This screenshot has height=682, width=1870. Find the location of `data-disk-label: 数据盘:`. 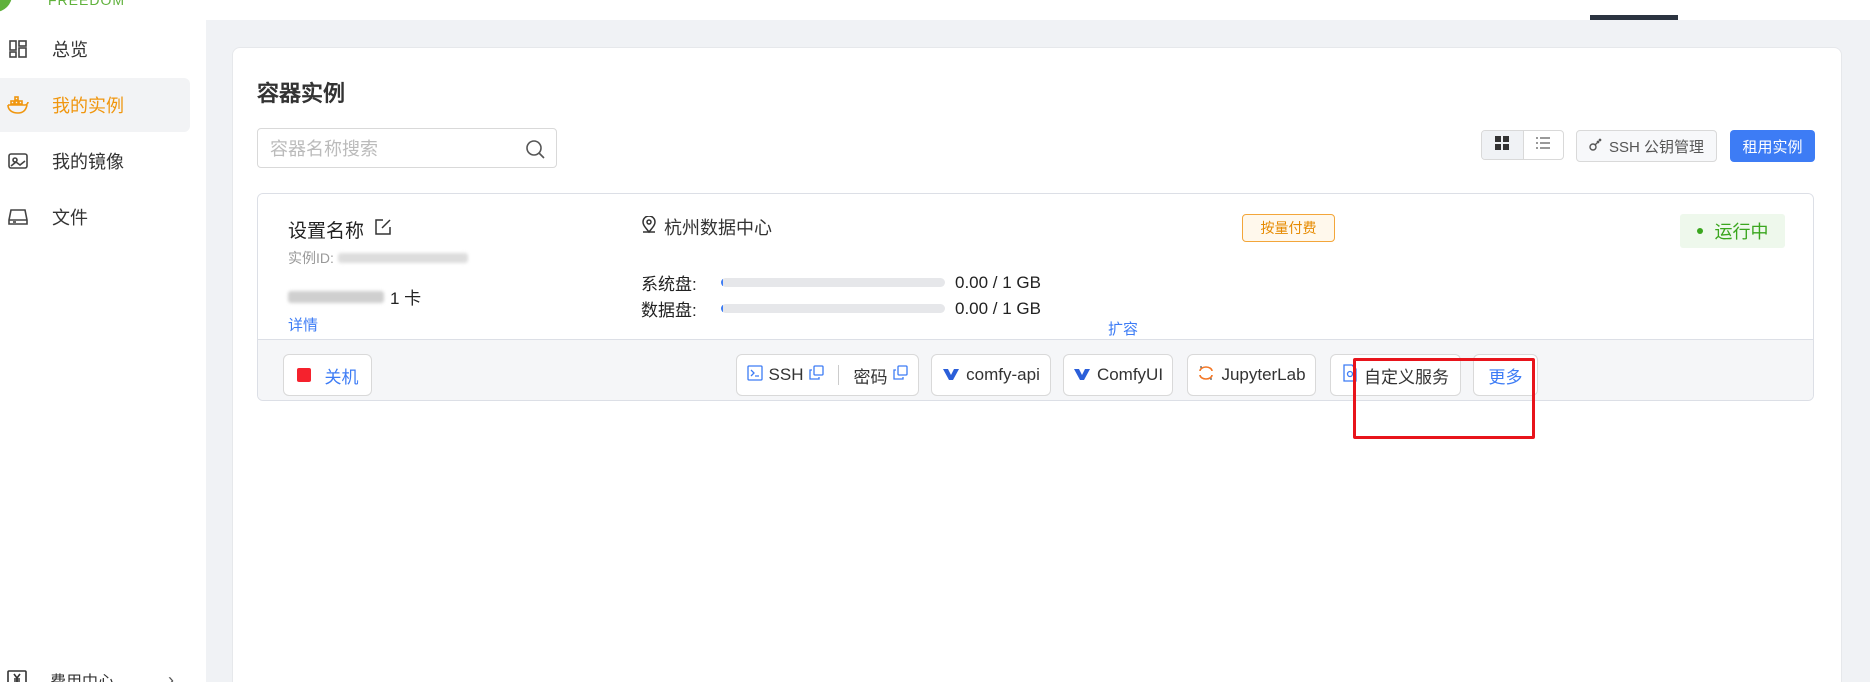

data-disk-label: 数据盘: is located at coordinates (669, 310).